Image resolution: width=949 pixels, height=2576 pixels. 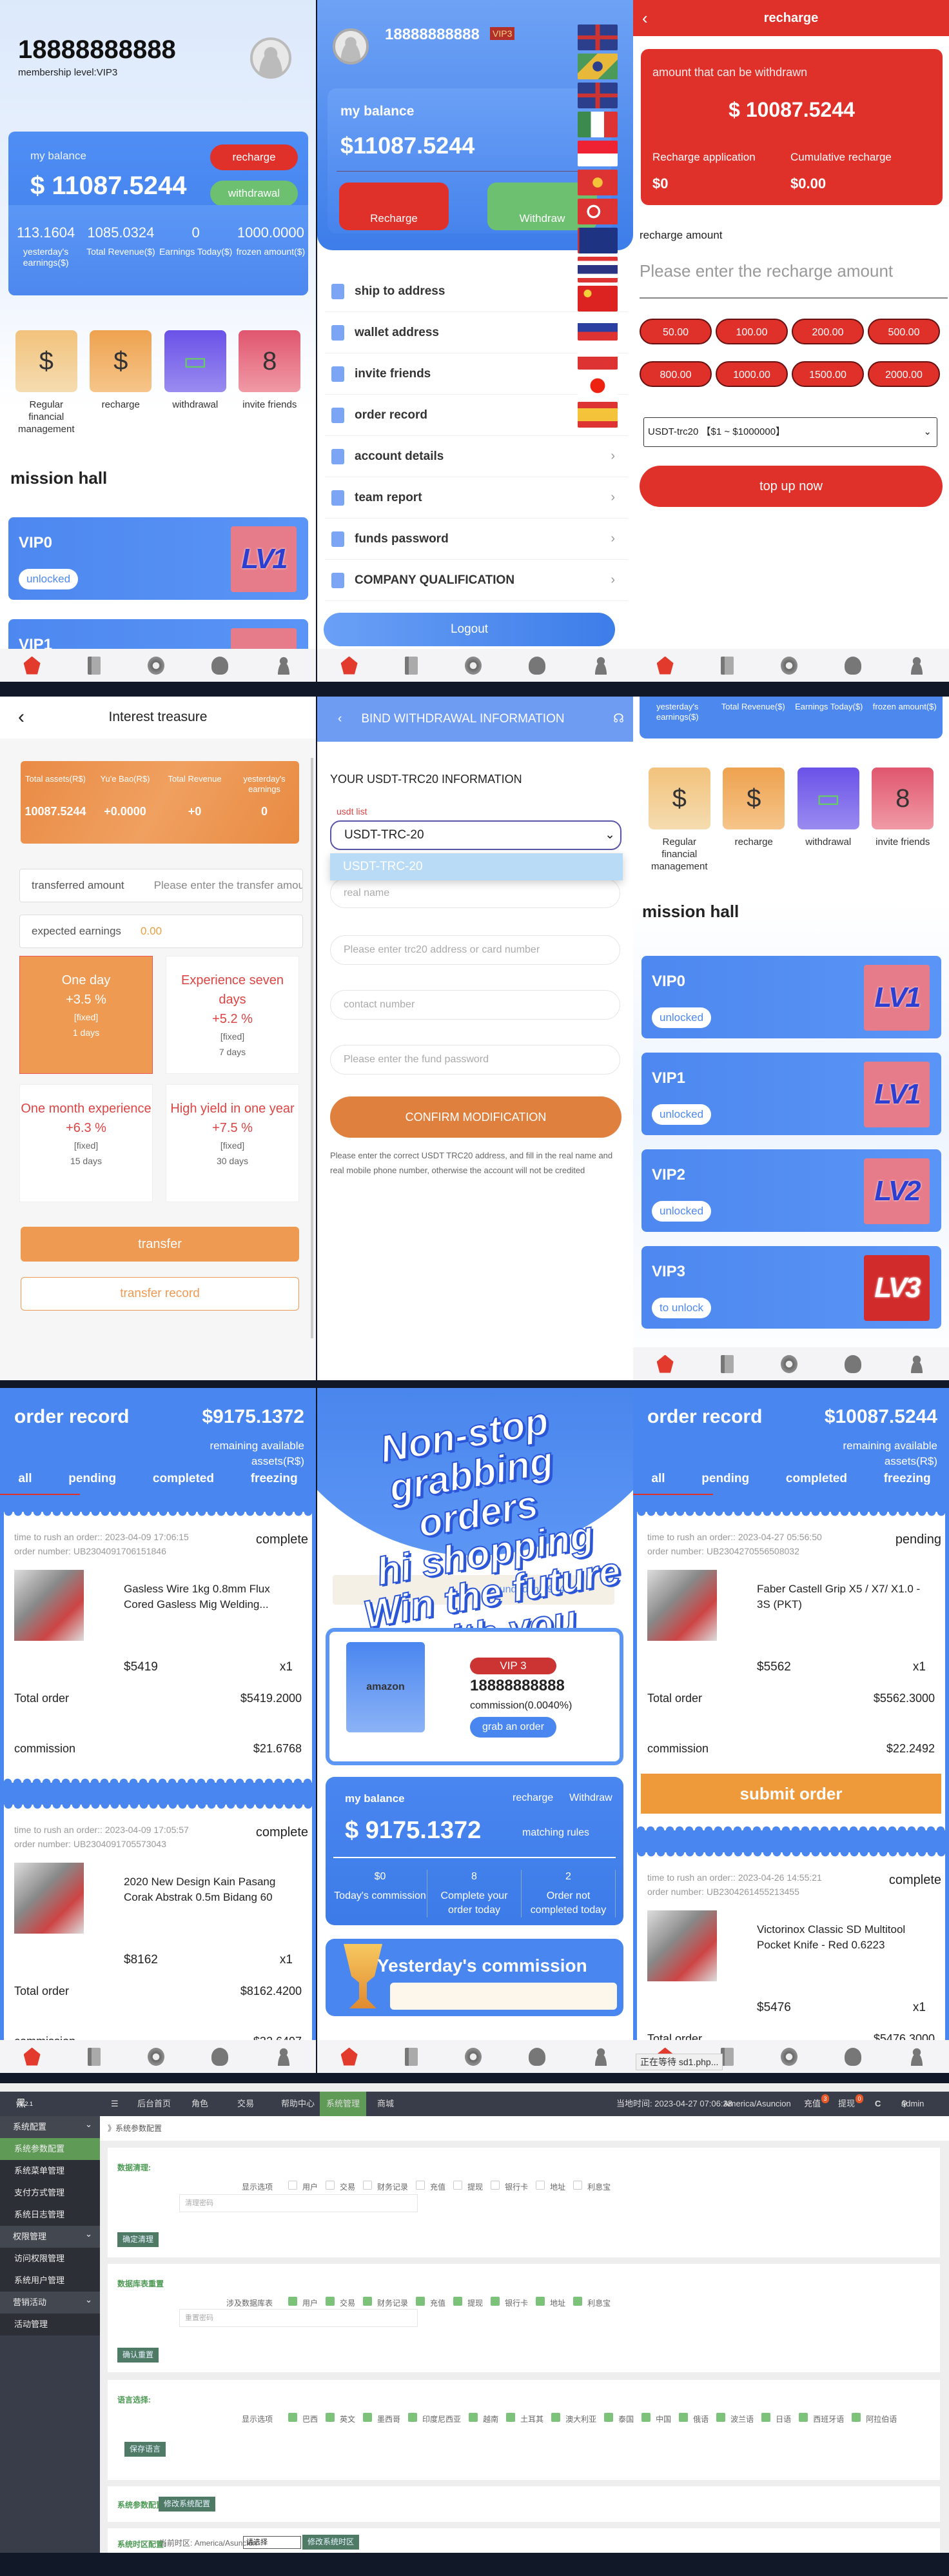 I want to click on refresh-icon: C, so click(x=878, y=2104).